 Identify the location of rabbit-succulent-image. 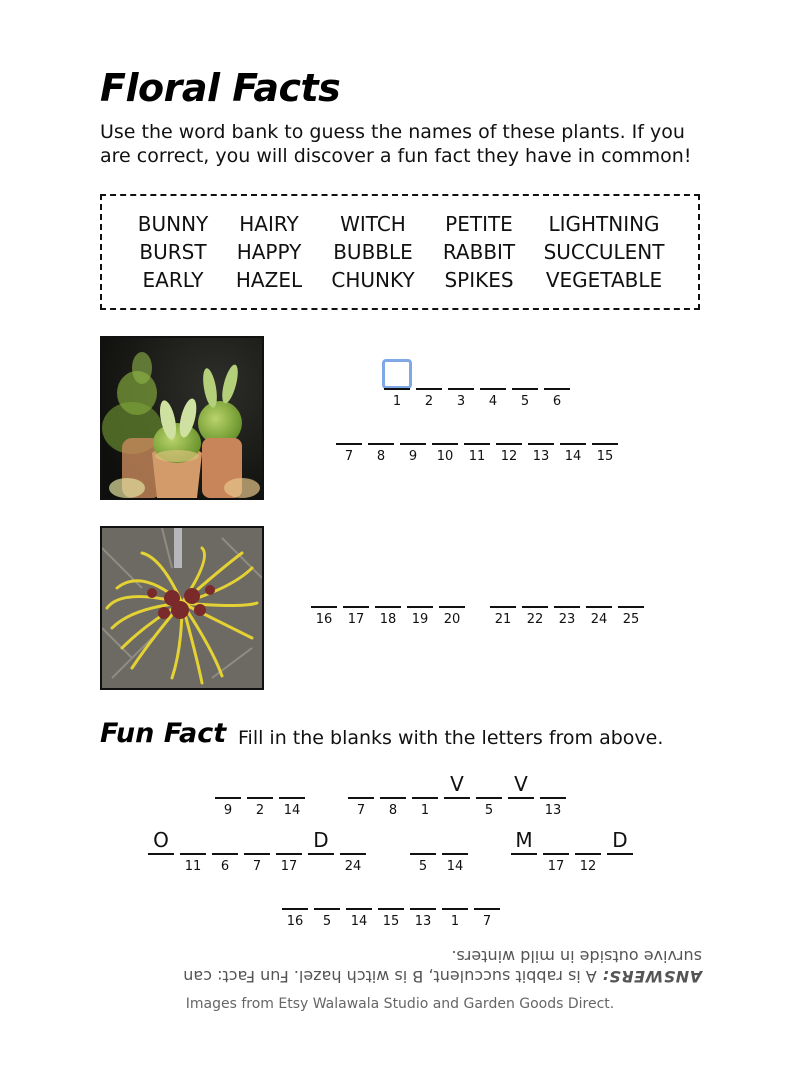
(182, 418).